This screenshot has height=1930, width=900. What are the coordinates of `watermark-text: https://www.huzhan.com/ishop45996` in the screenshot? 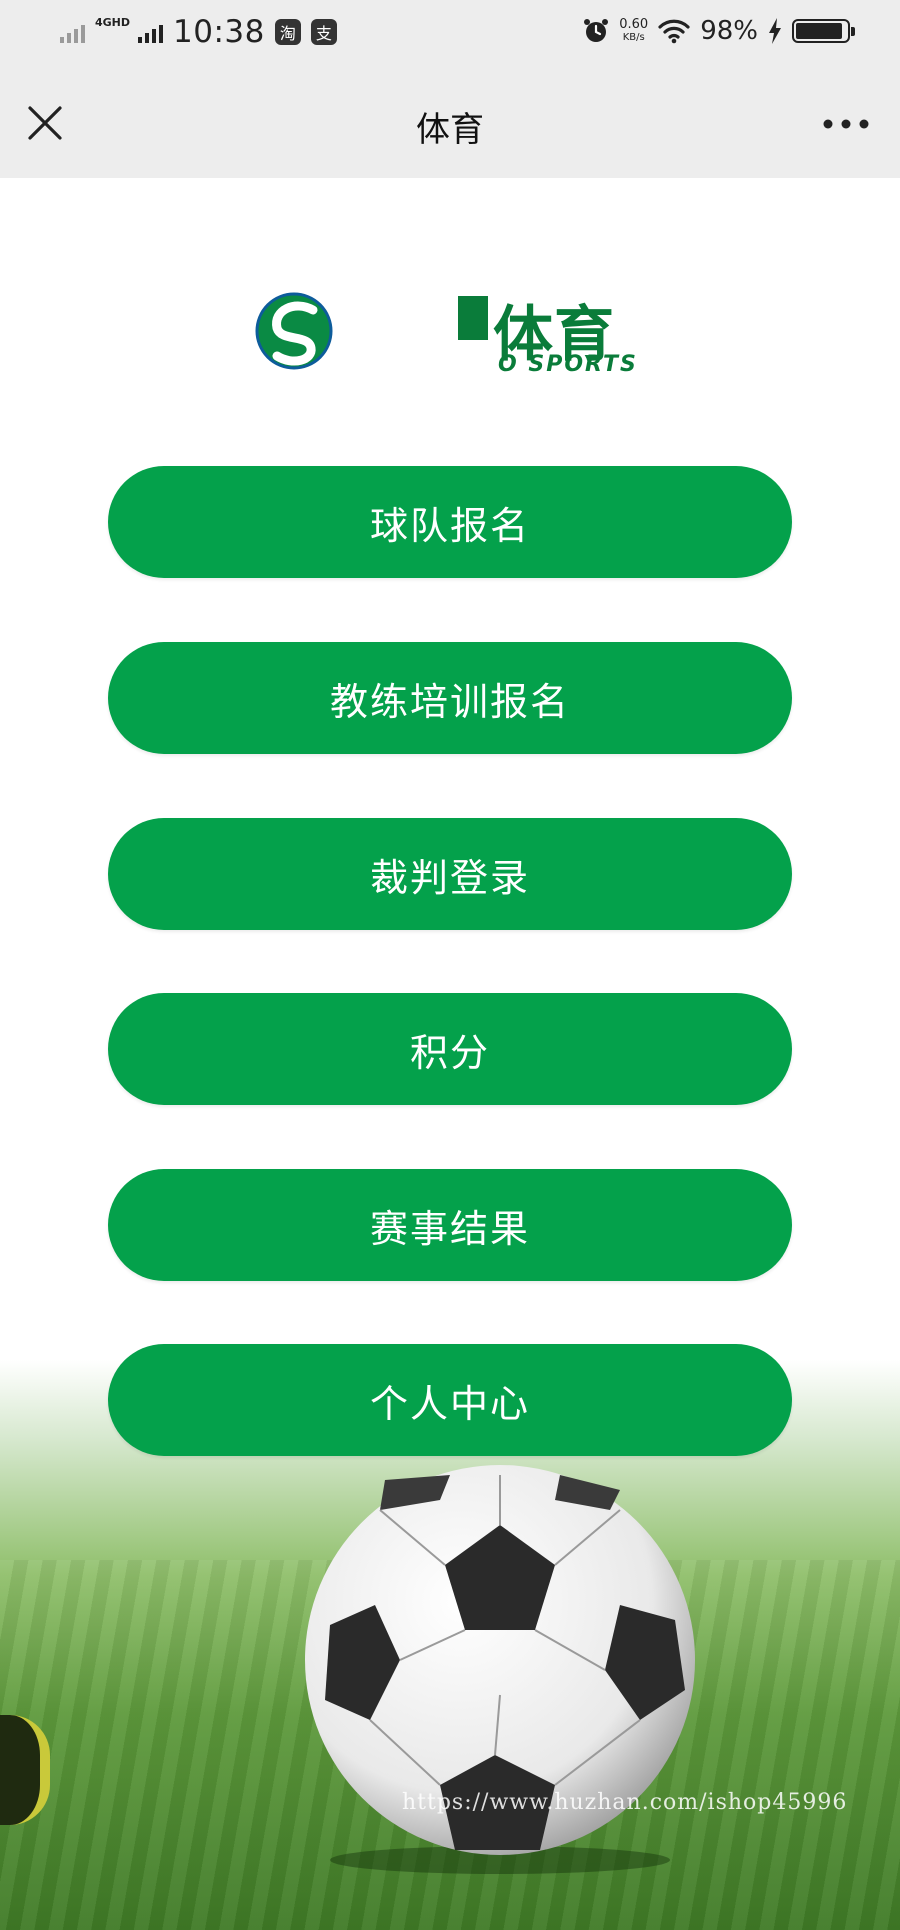 It's located at (625, 1802).